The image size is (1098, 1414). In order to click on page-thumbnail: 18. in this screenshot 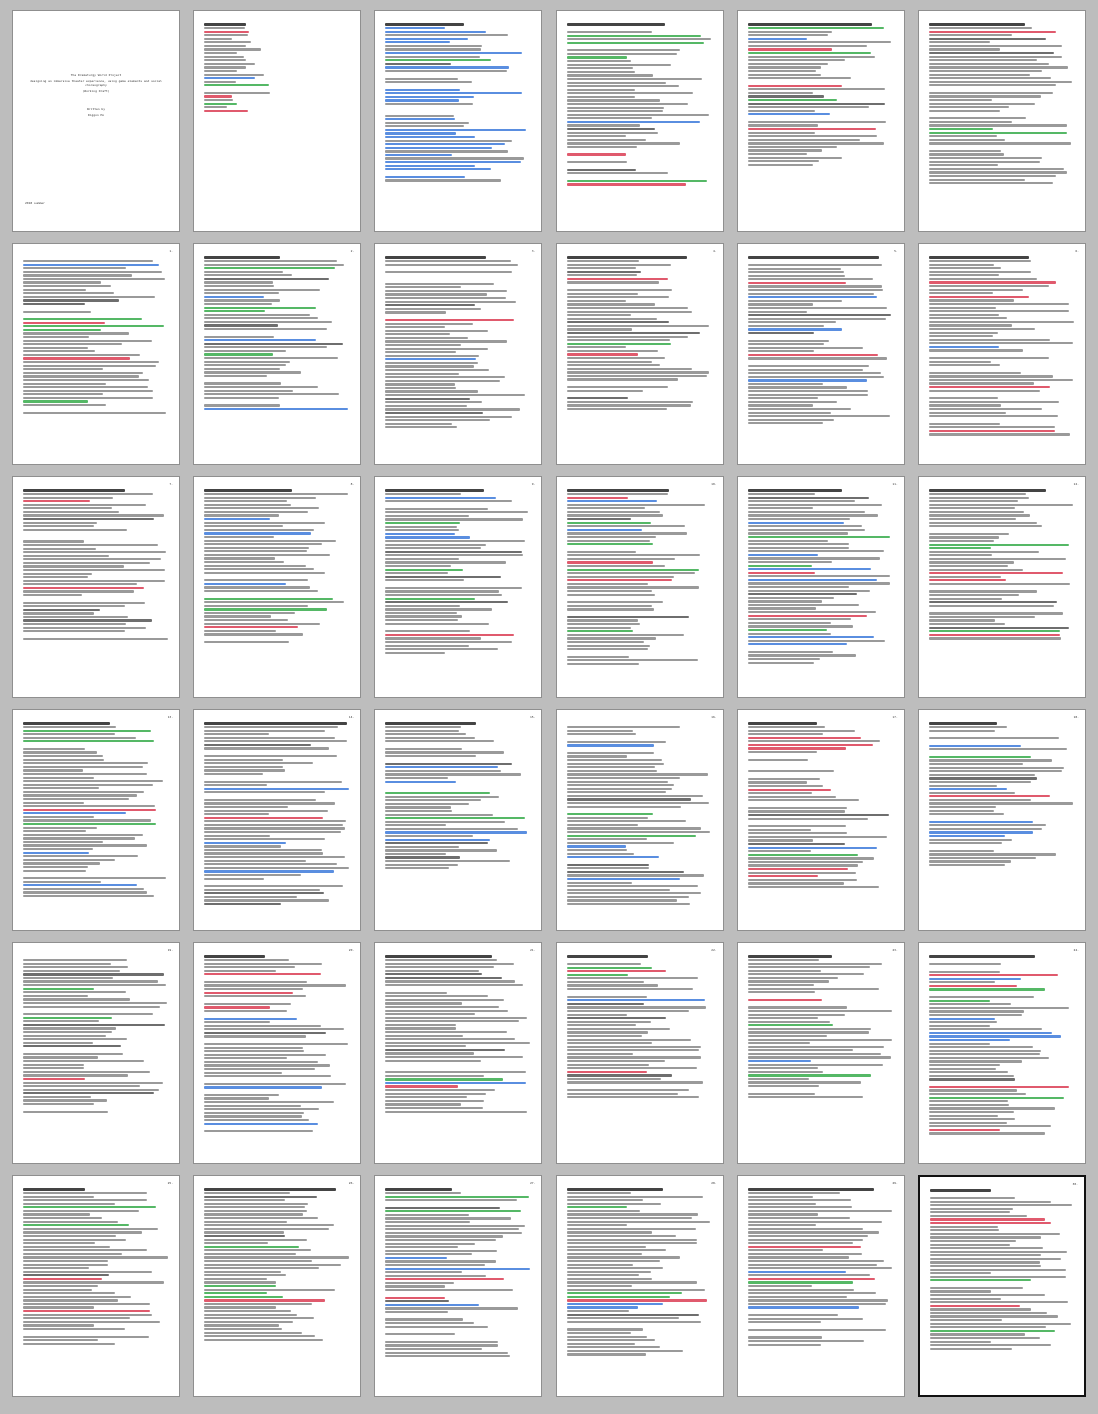, I will do `click(1001, 820)`.